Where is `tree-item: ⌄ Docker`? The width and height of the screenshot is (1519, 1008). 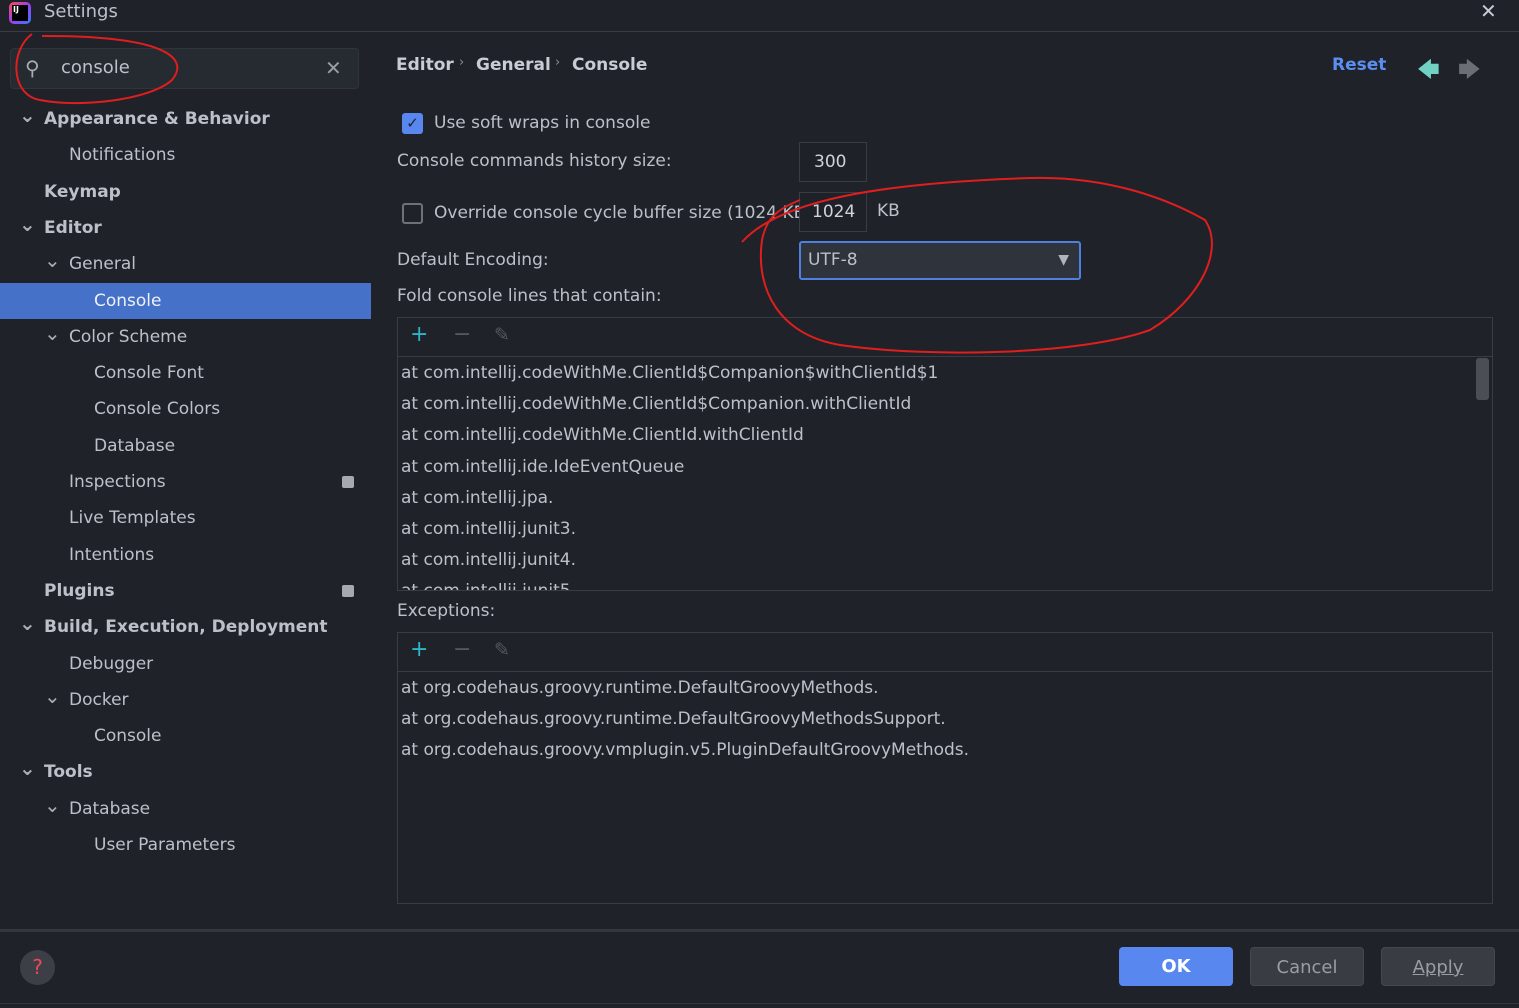
tree-item: ⌄ Docker is located at coordinates (185, 700).